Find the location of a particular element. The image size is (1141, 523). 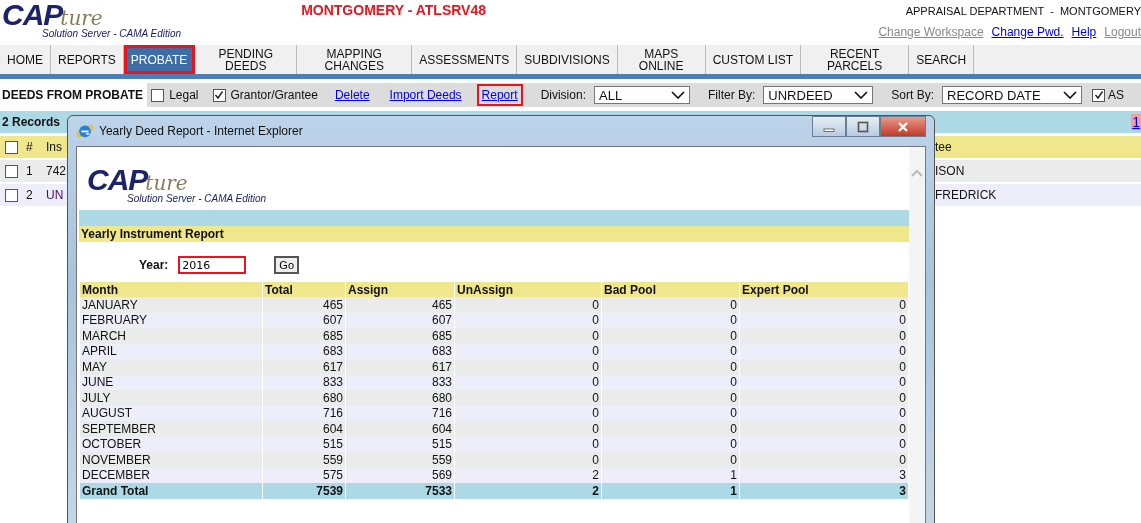

table-cell-text: UN is located at coordinates (54, 195).